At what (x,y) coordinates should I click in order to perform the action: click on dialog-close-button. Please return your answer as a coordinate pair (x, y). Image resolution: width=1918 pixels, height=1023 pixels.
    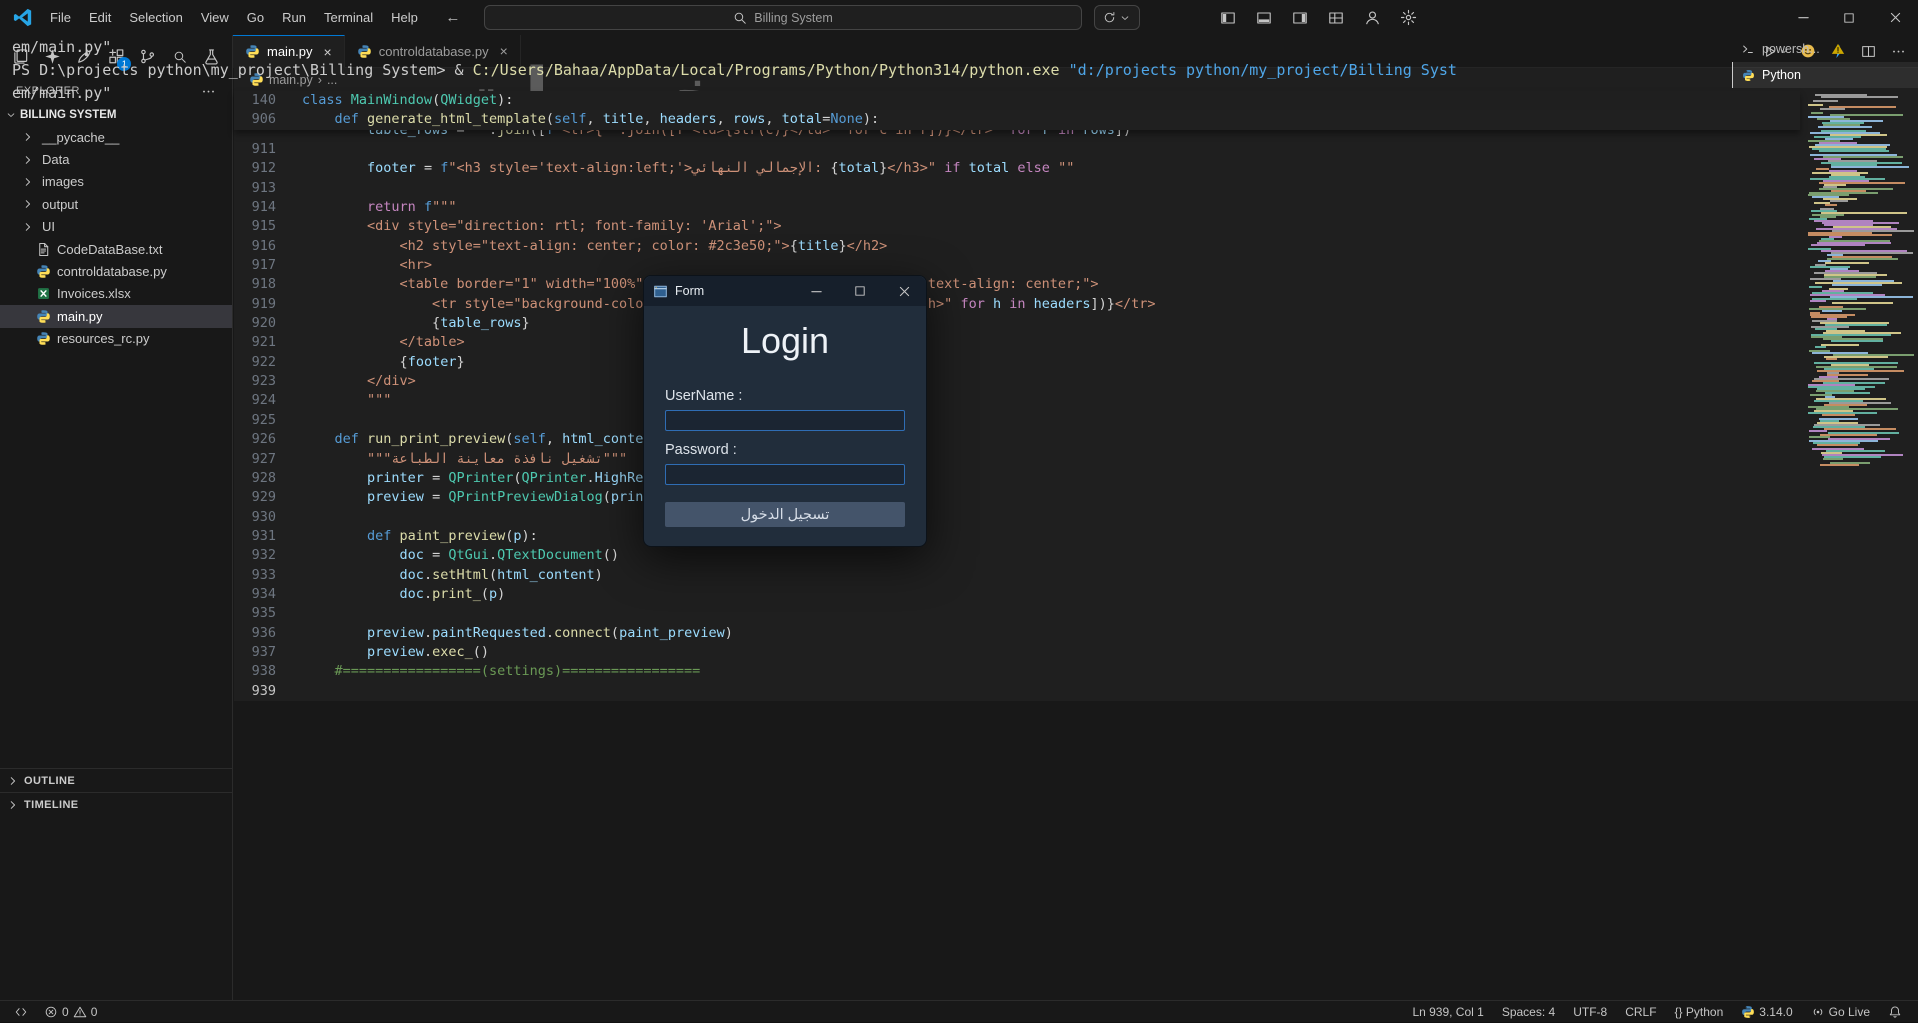
    Looking at the image, I should click on (904, 291).